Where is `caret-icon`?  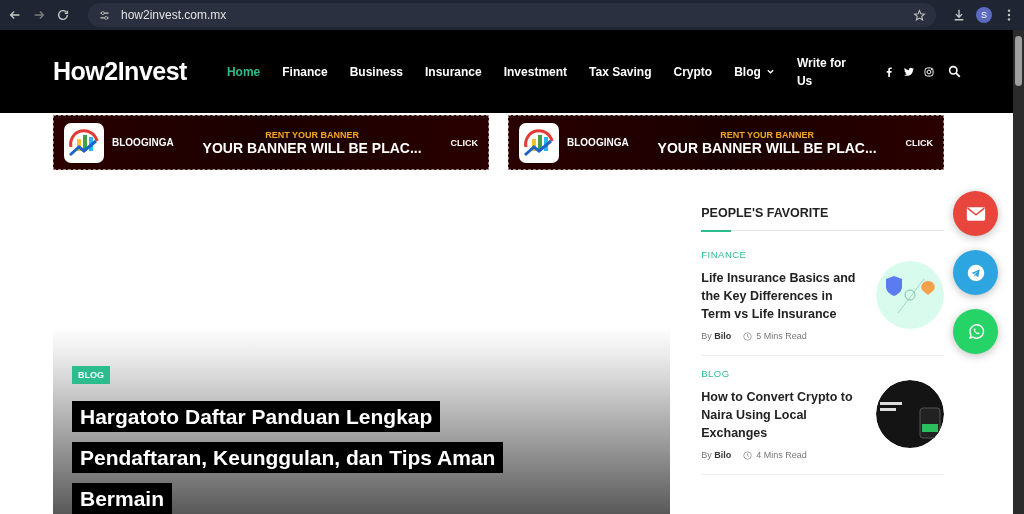 caret-icon is located at coordinates (770, 71).